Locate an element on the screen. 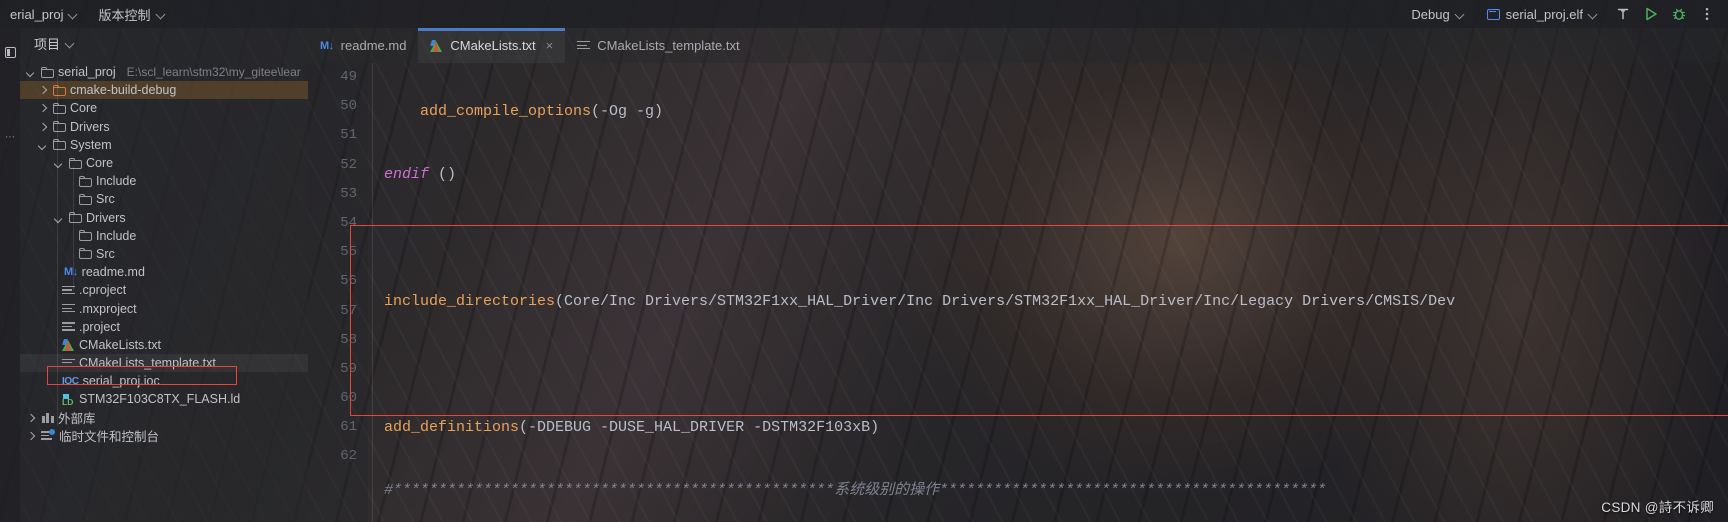 This screenshot has height=522, width=1728. tree-item-system: System is located at coordinates (164, 145).